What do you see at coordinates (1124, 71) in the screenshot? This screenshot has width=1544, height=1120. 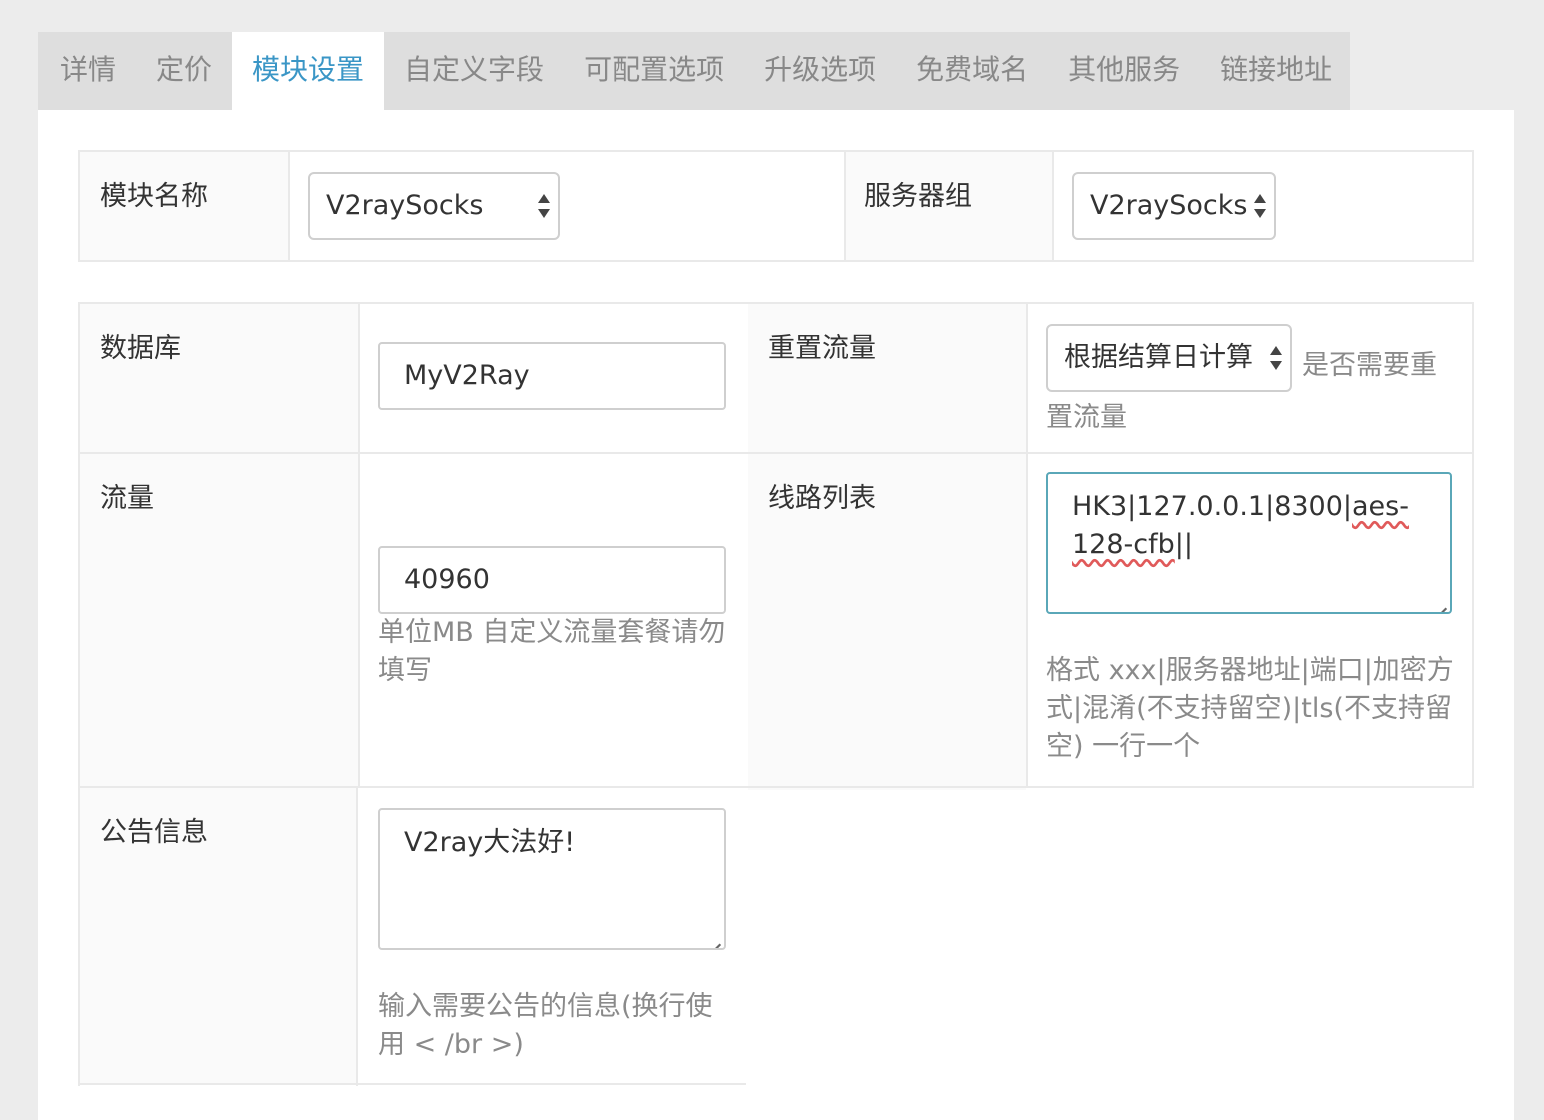 I see `tab-other-services: 其他服务` at bounding box center [1124, 71].